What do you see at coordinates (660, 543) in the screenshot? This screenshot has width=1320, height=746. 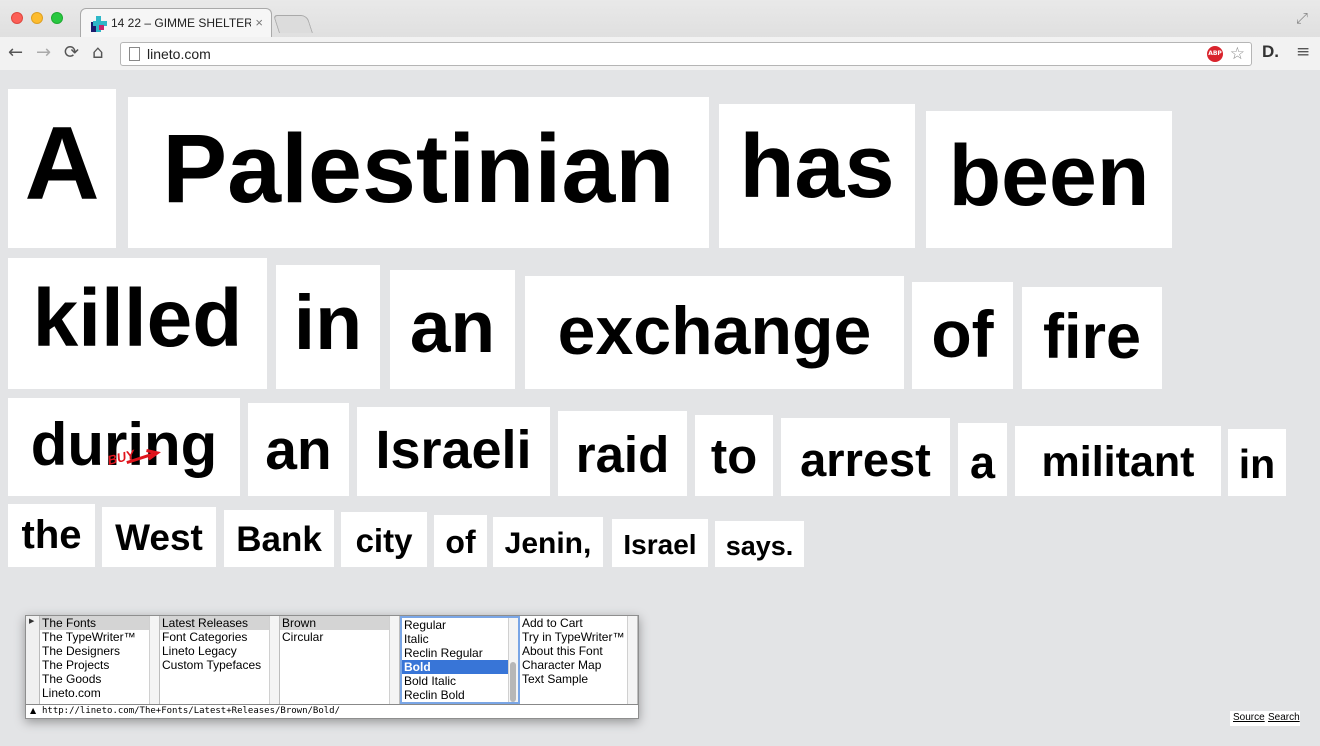 I see `headline-word: Israel` at bounding box center [660, 543].